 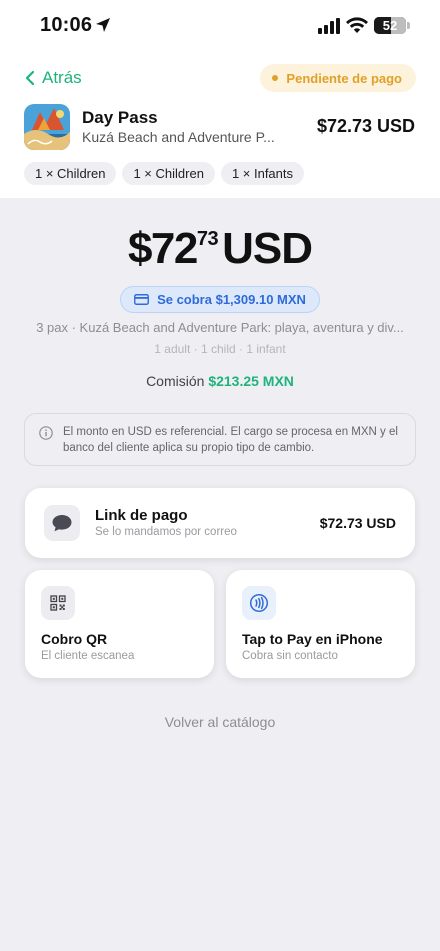 I want to click on qr-payment-title: Cobro QR, so click(x=74, y=639).